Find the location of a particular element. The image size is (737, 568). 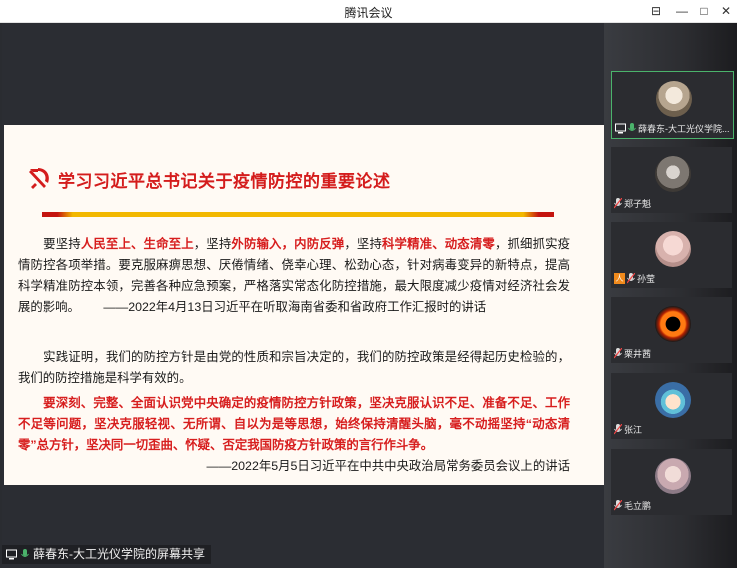

pin-button: ⊟ is located at coordinates (656, 11).